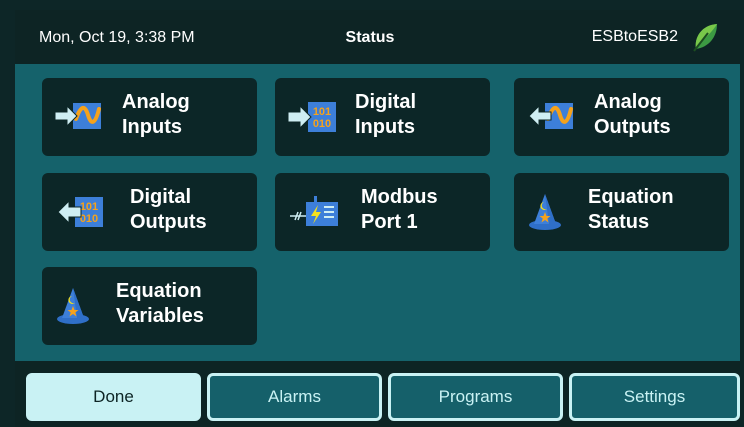  What do you see at coordinates (634, 36) in the screenshot?
I see `device-name: ESBtoESB2` at bounding box center [634, 36].